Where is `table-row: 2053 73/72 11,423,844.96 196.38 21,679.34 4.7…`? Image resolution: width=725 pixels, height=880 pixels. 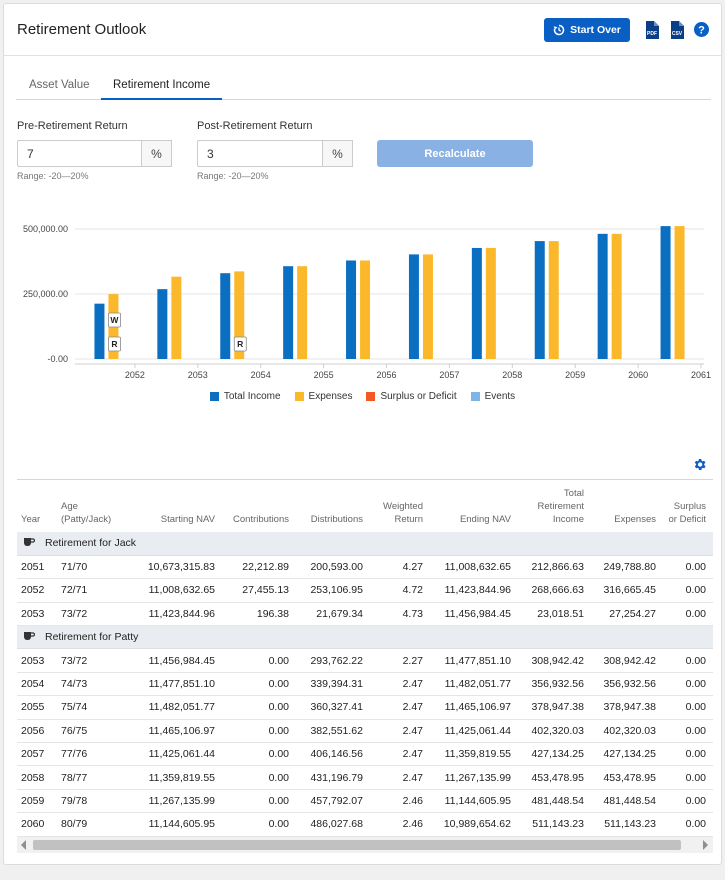
table-row: 2053 73/72 11,423,844.96 196.38 21,679.34 4.7… is located at coordinates (365, 614).